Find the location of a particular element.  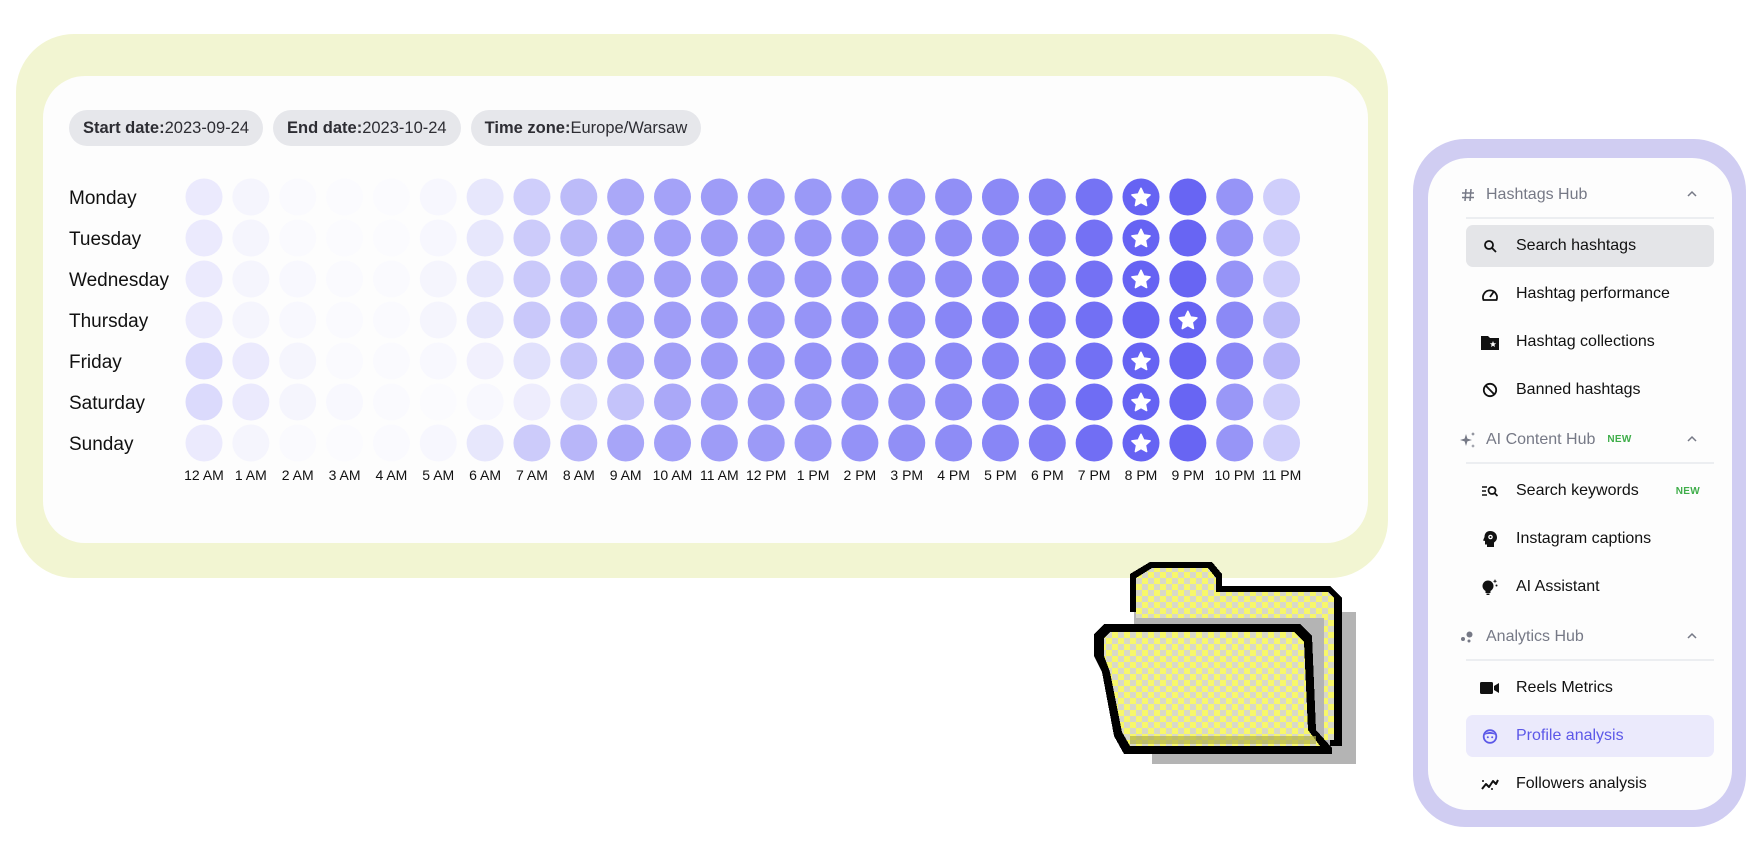

heatmap-cell-tuesday-7-am: Tuesday 7 AM: 32 is located at coordinates (532, 238).